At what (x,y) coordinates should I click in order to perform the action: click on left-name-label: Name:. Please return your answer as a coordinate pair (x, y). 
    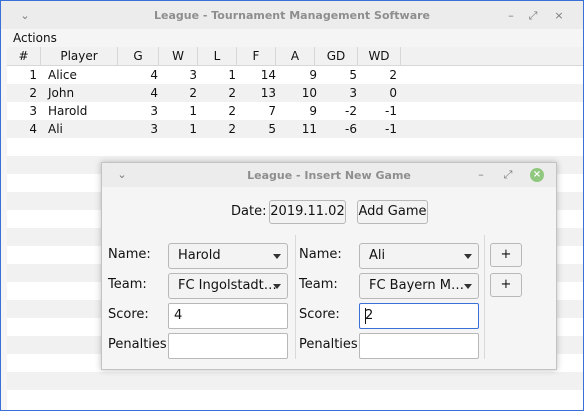
    Looking at the image, I should click on (129, 254).